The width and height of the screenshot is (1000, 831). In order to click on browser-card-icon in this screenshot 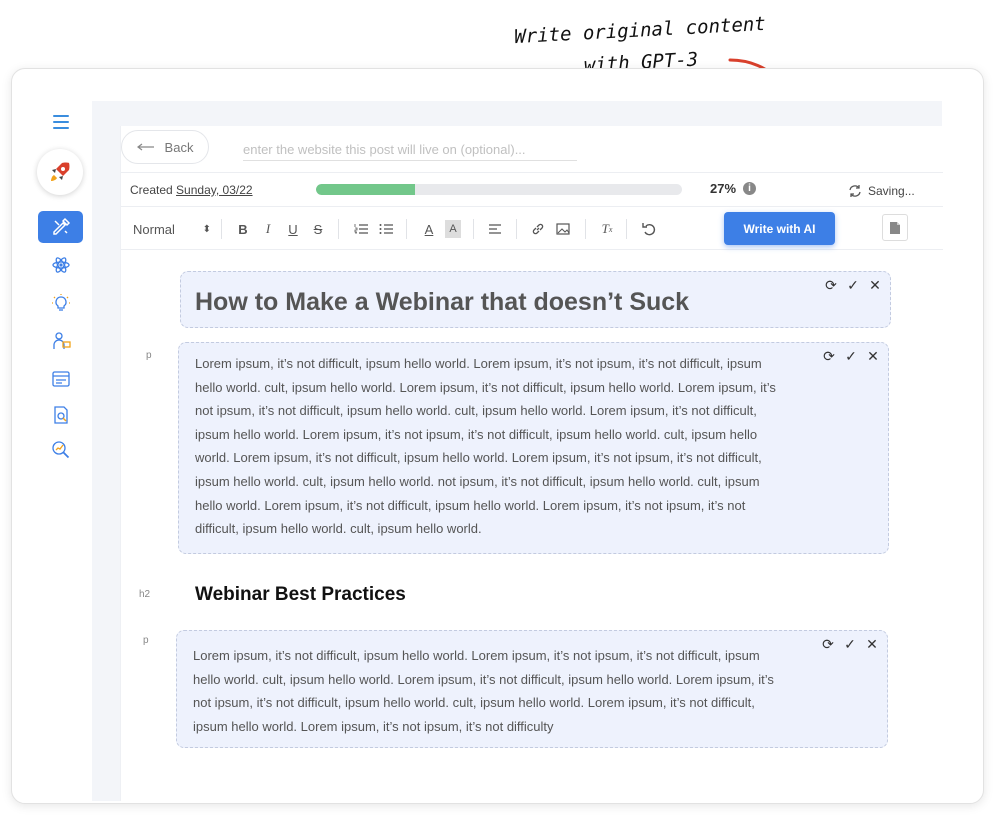, I will do `click(60, 379)`.